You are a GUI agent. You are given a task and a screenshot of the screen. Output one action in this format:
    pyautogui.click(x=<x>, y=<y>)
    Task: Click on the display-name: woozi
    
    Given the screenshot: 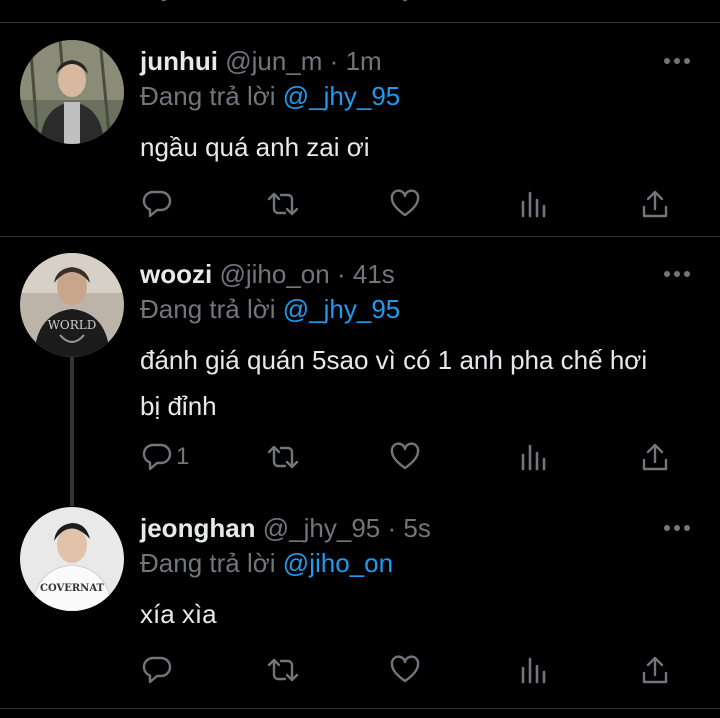 What is the action you would take?
    pyautogui.click(x=176, y=274)
    